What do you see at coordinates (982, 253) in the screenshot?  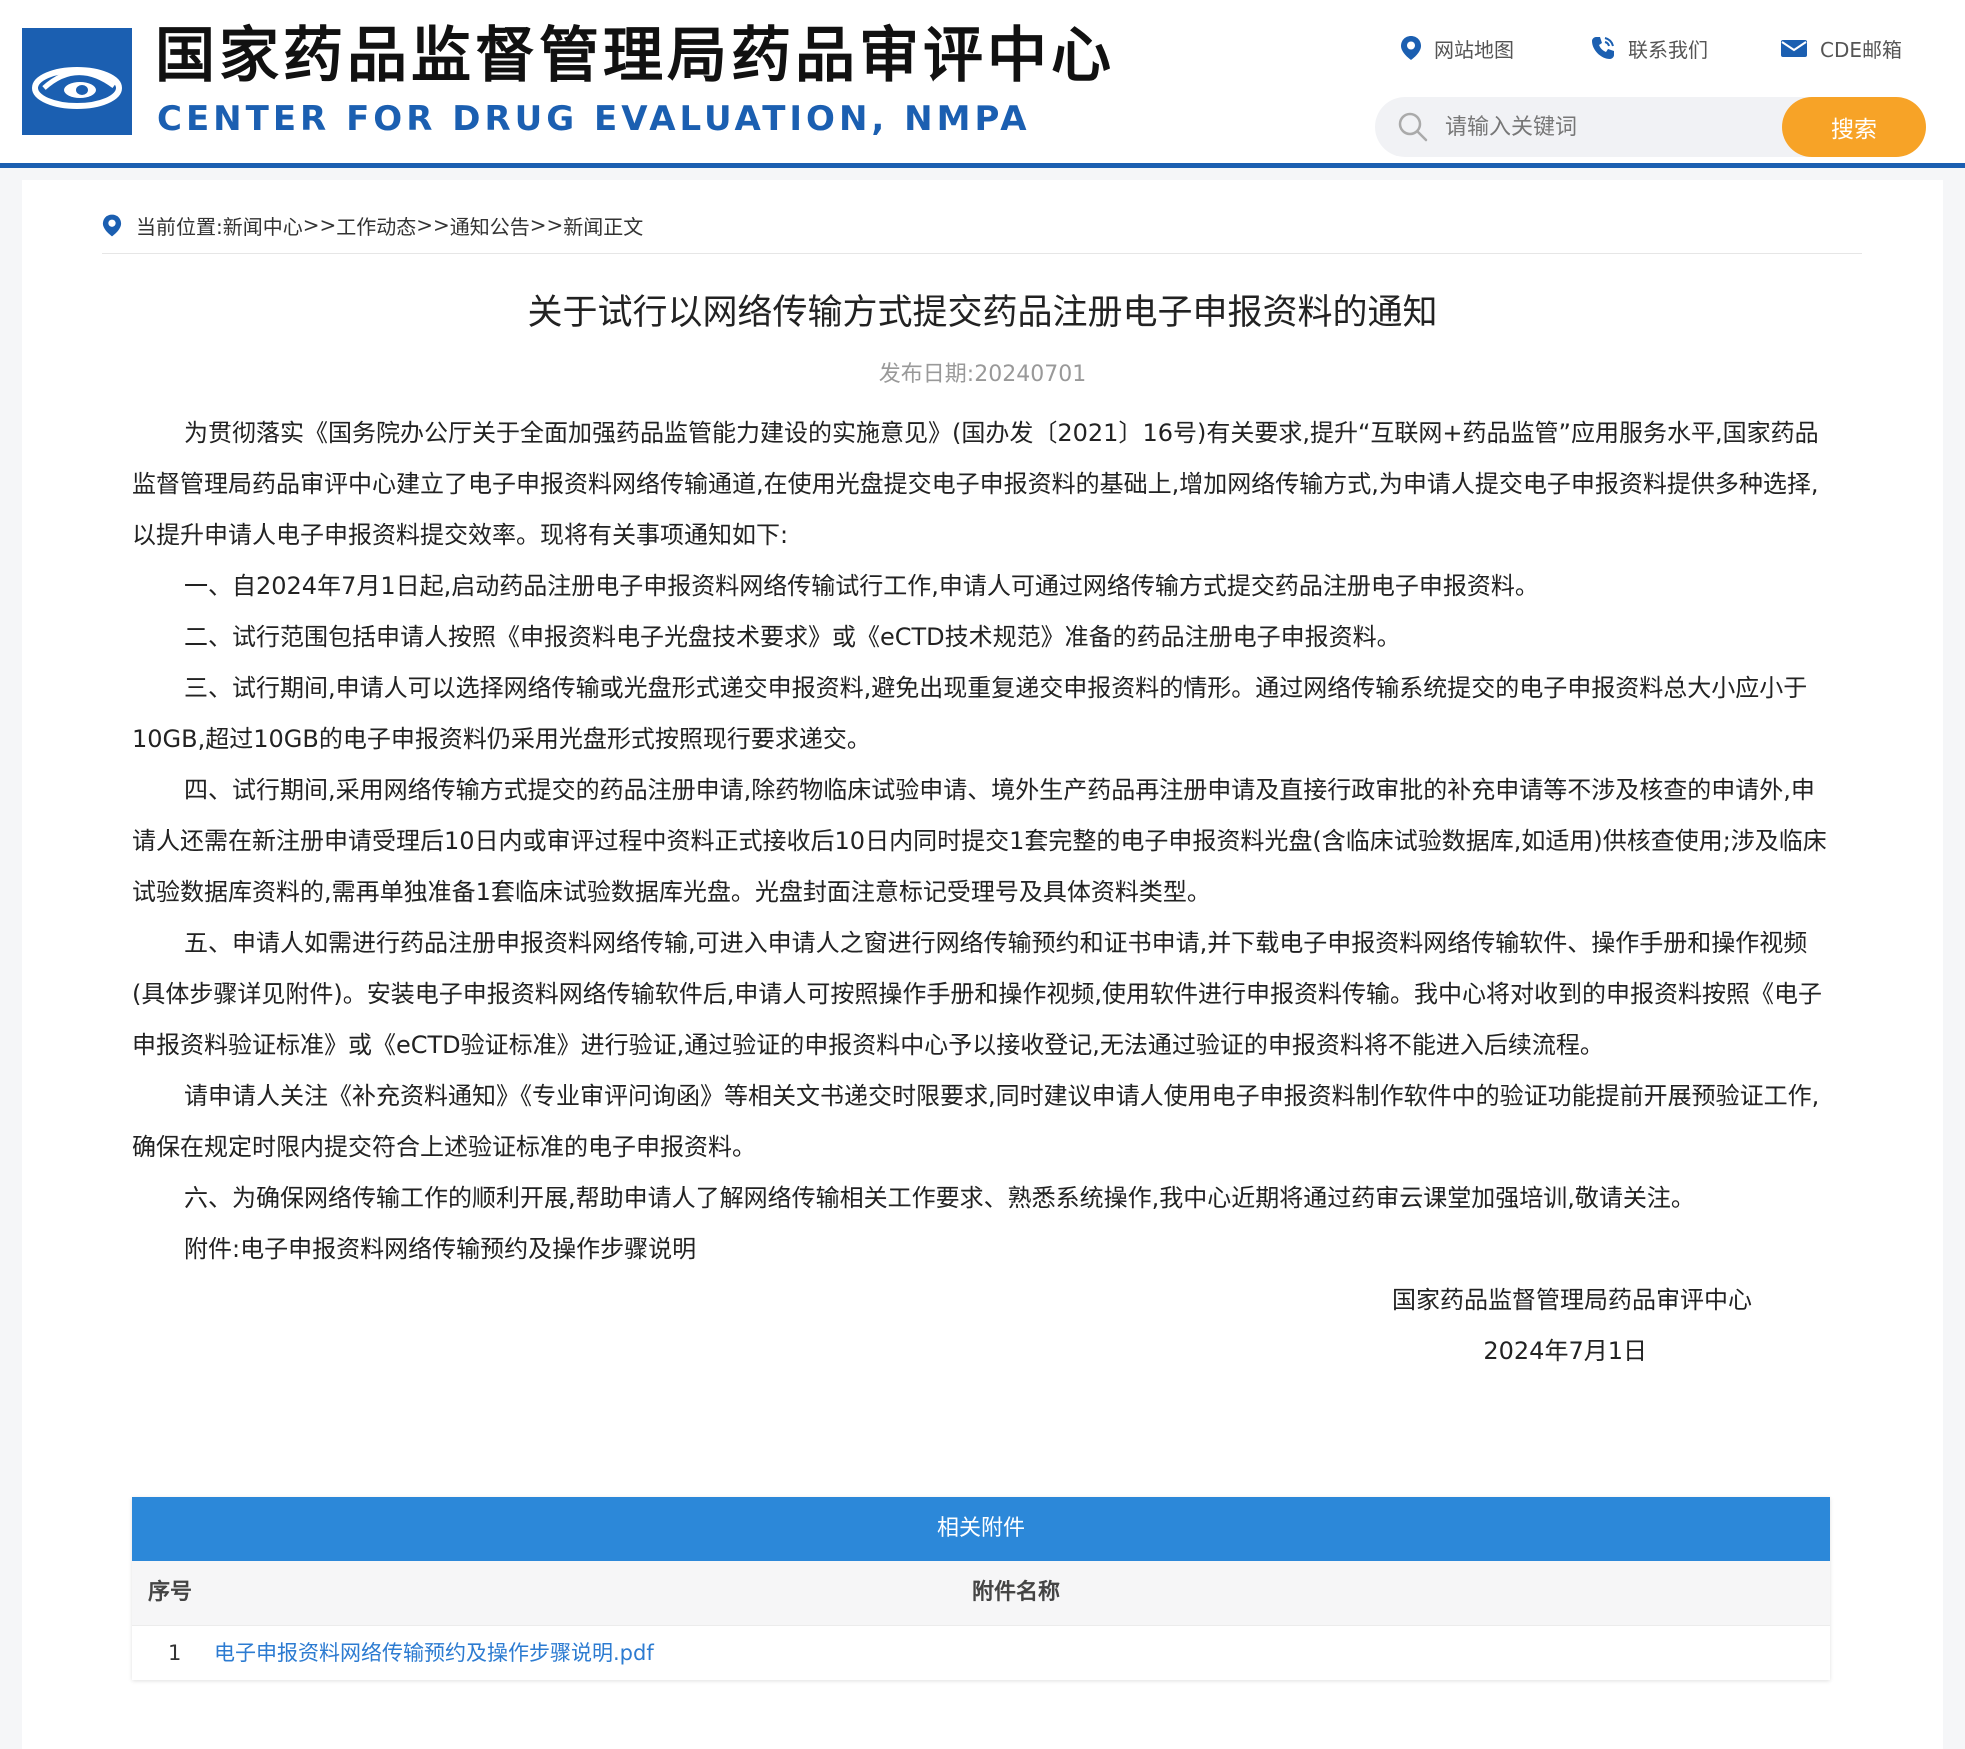 I see `breadcrumb-divider` at bounding box center [982, 253].